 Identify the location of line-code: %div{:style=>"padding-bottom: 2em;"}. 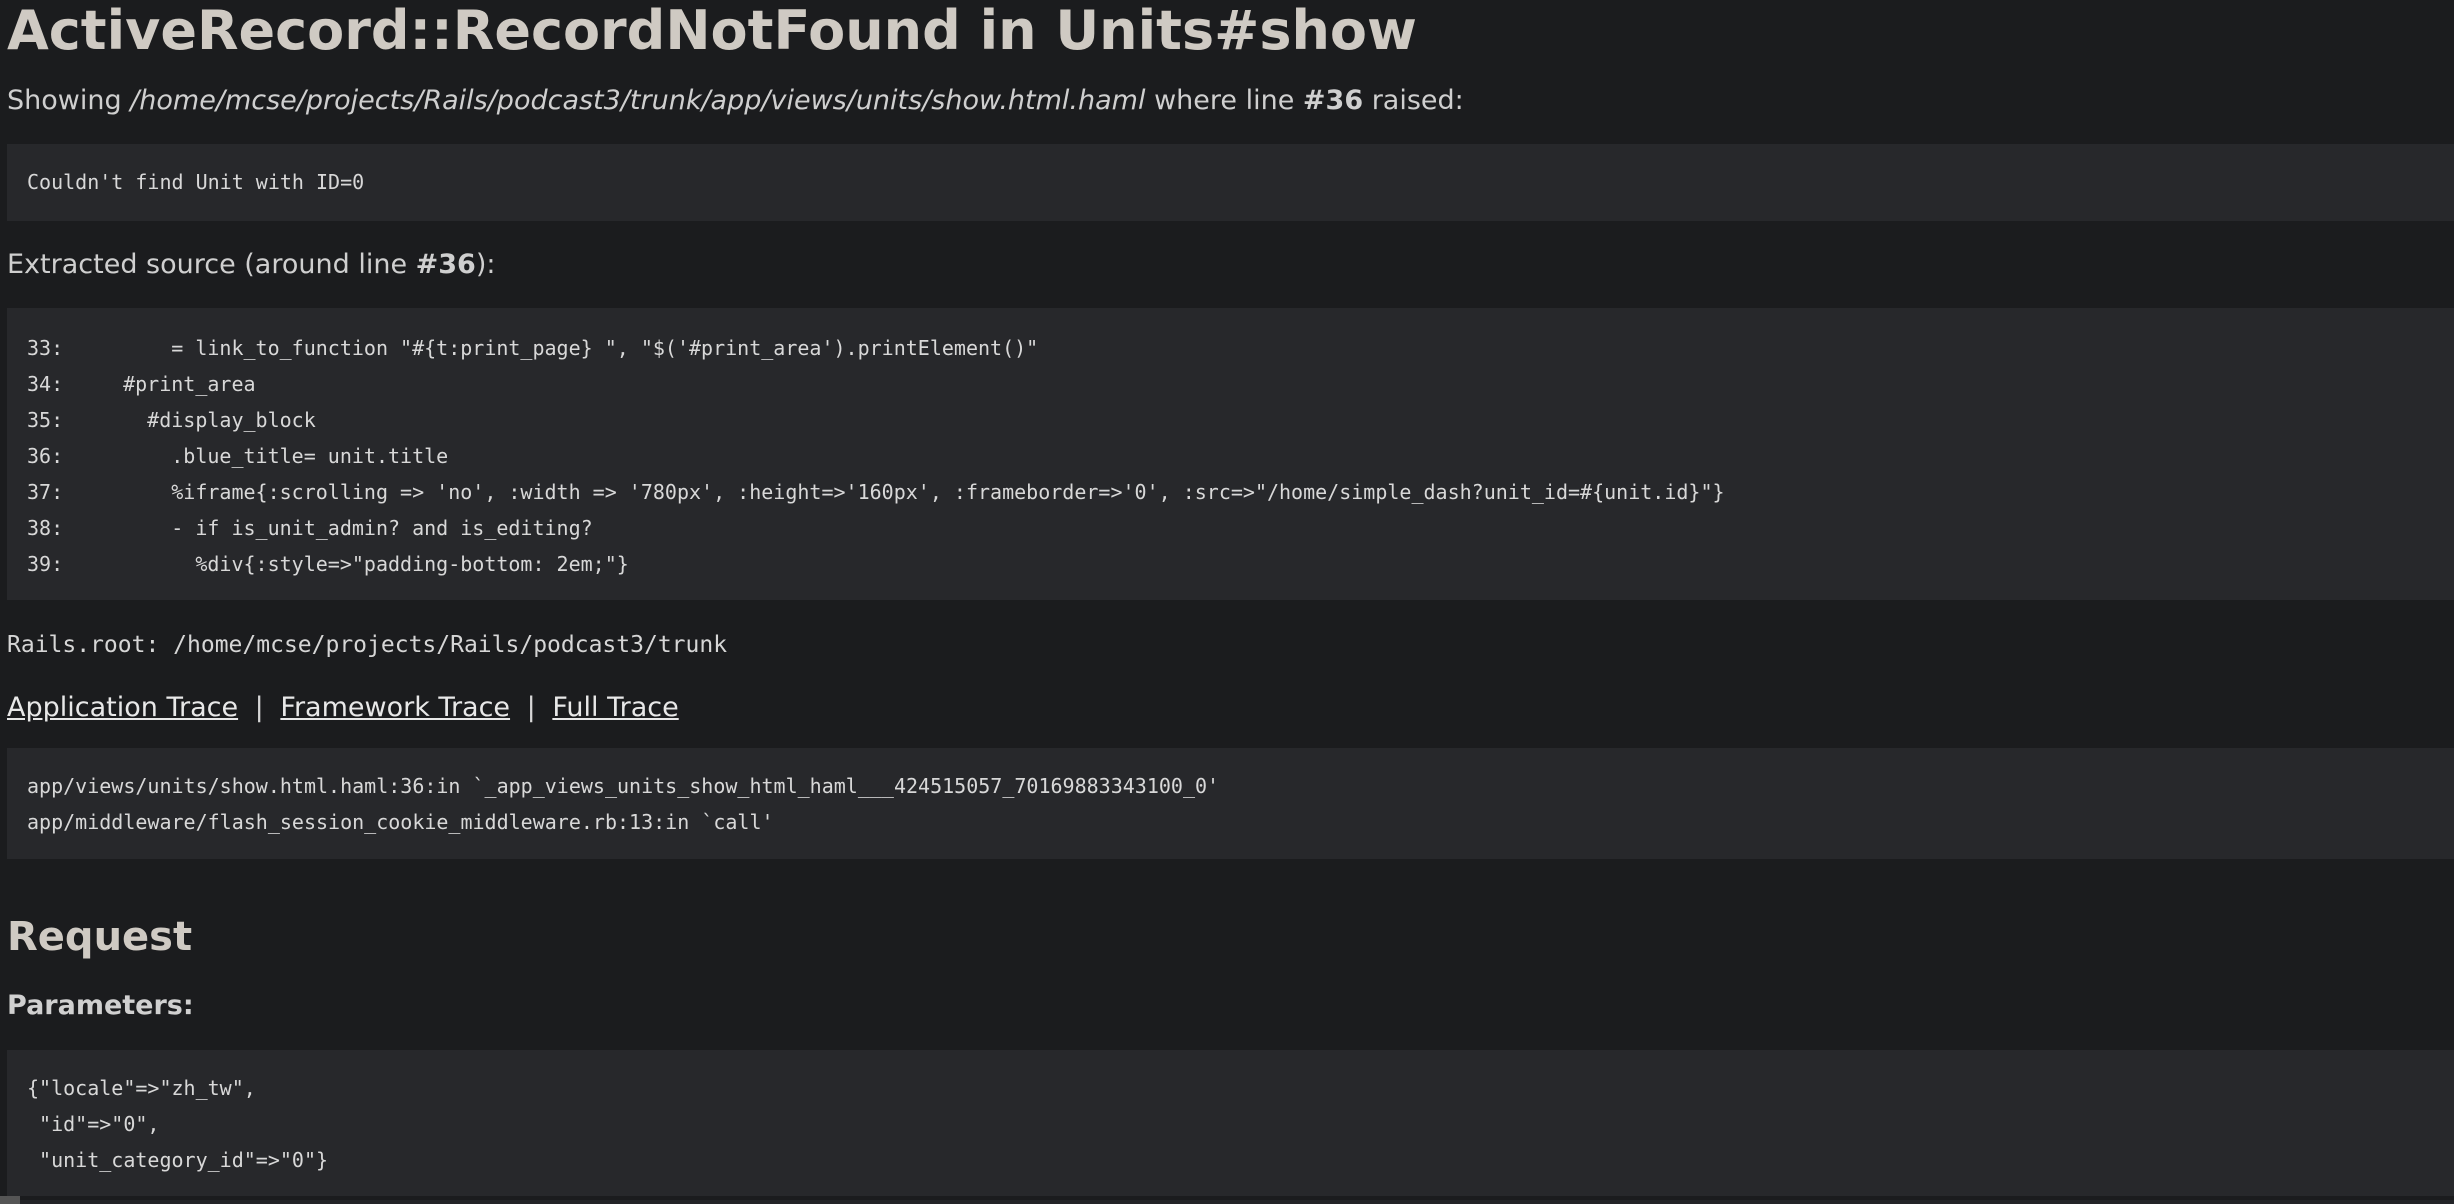
(364, 564).